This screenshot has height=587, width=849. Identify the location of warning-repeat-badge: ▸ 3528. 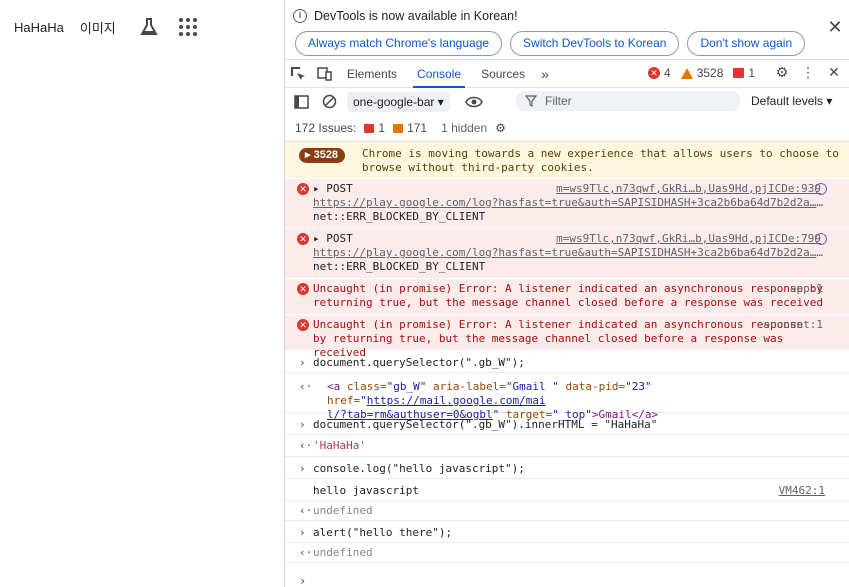
(322, 155).